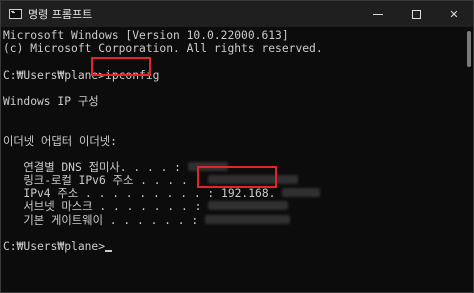 This screenshot has height=293, width=474. I want to click on console-line: 이더넷 어댑터 이더넷:, so click(60, 141).